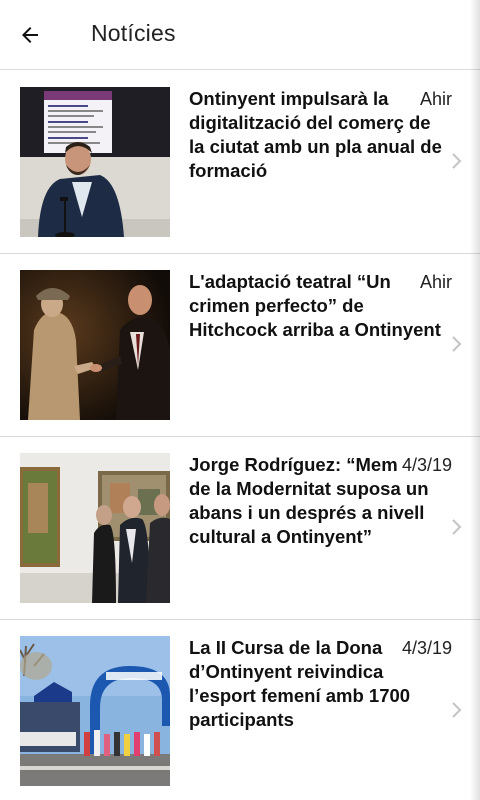 This screenshot has height=800, width=480. What do you see at coordinates (240, 35) in the screenshot?
I see `app-bar: Notícies` at bounding box center [240, 35].